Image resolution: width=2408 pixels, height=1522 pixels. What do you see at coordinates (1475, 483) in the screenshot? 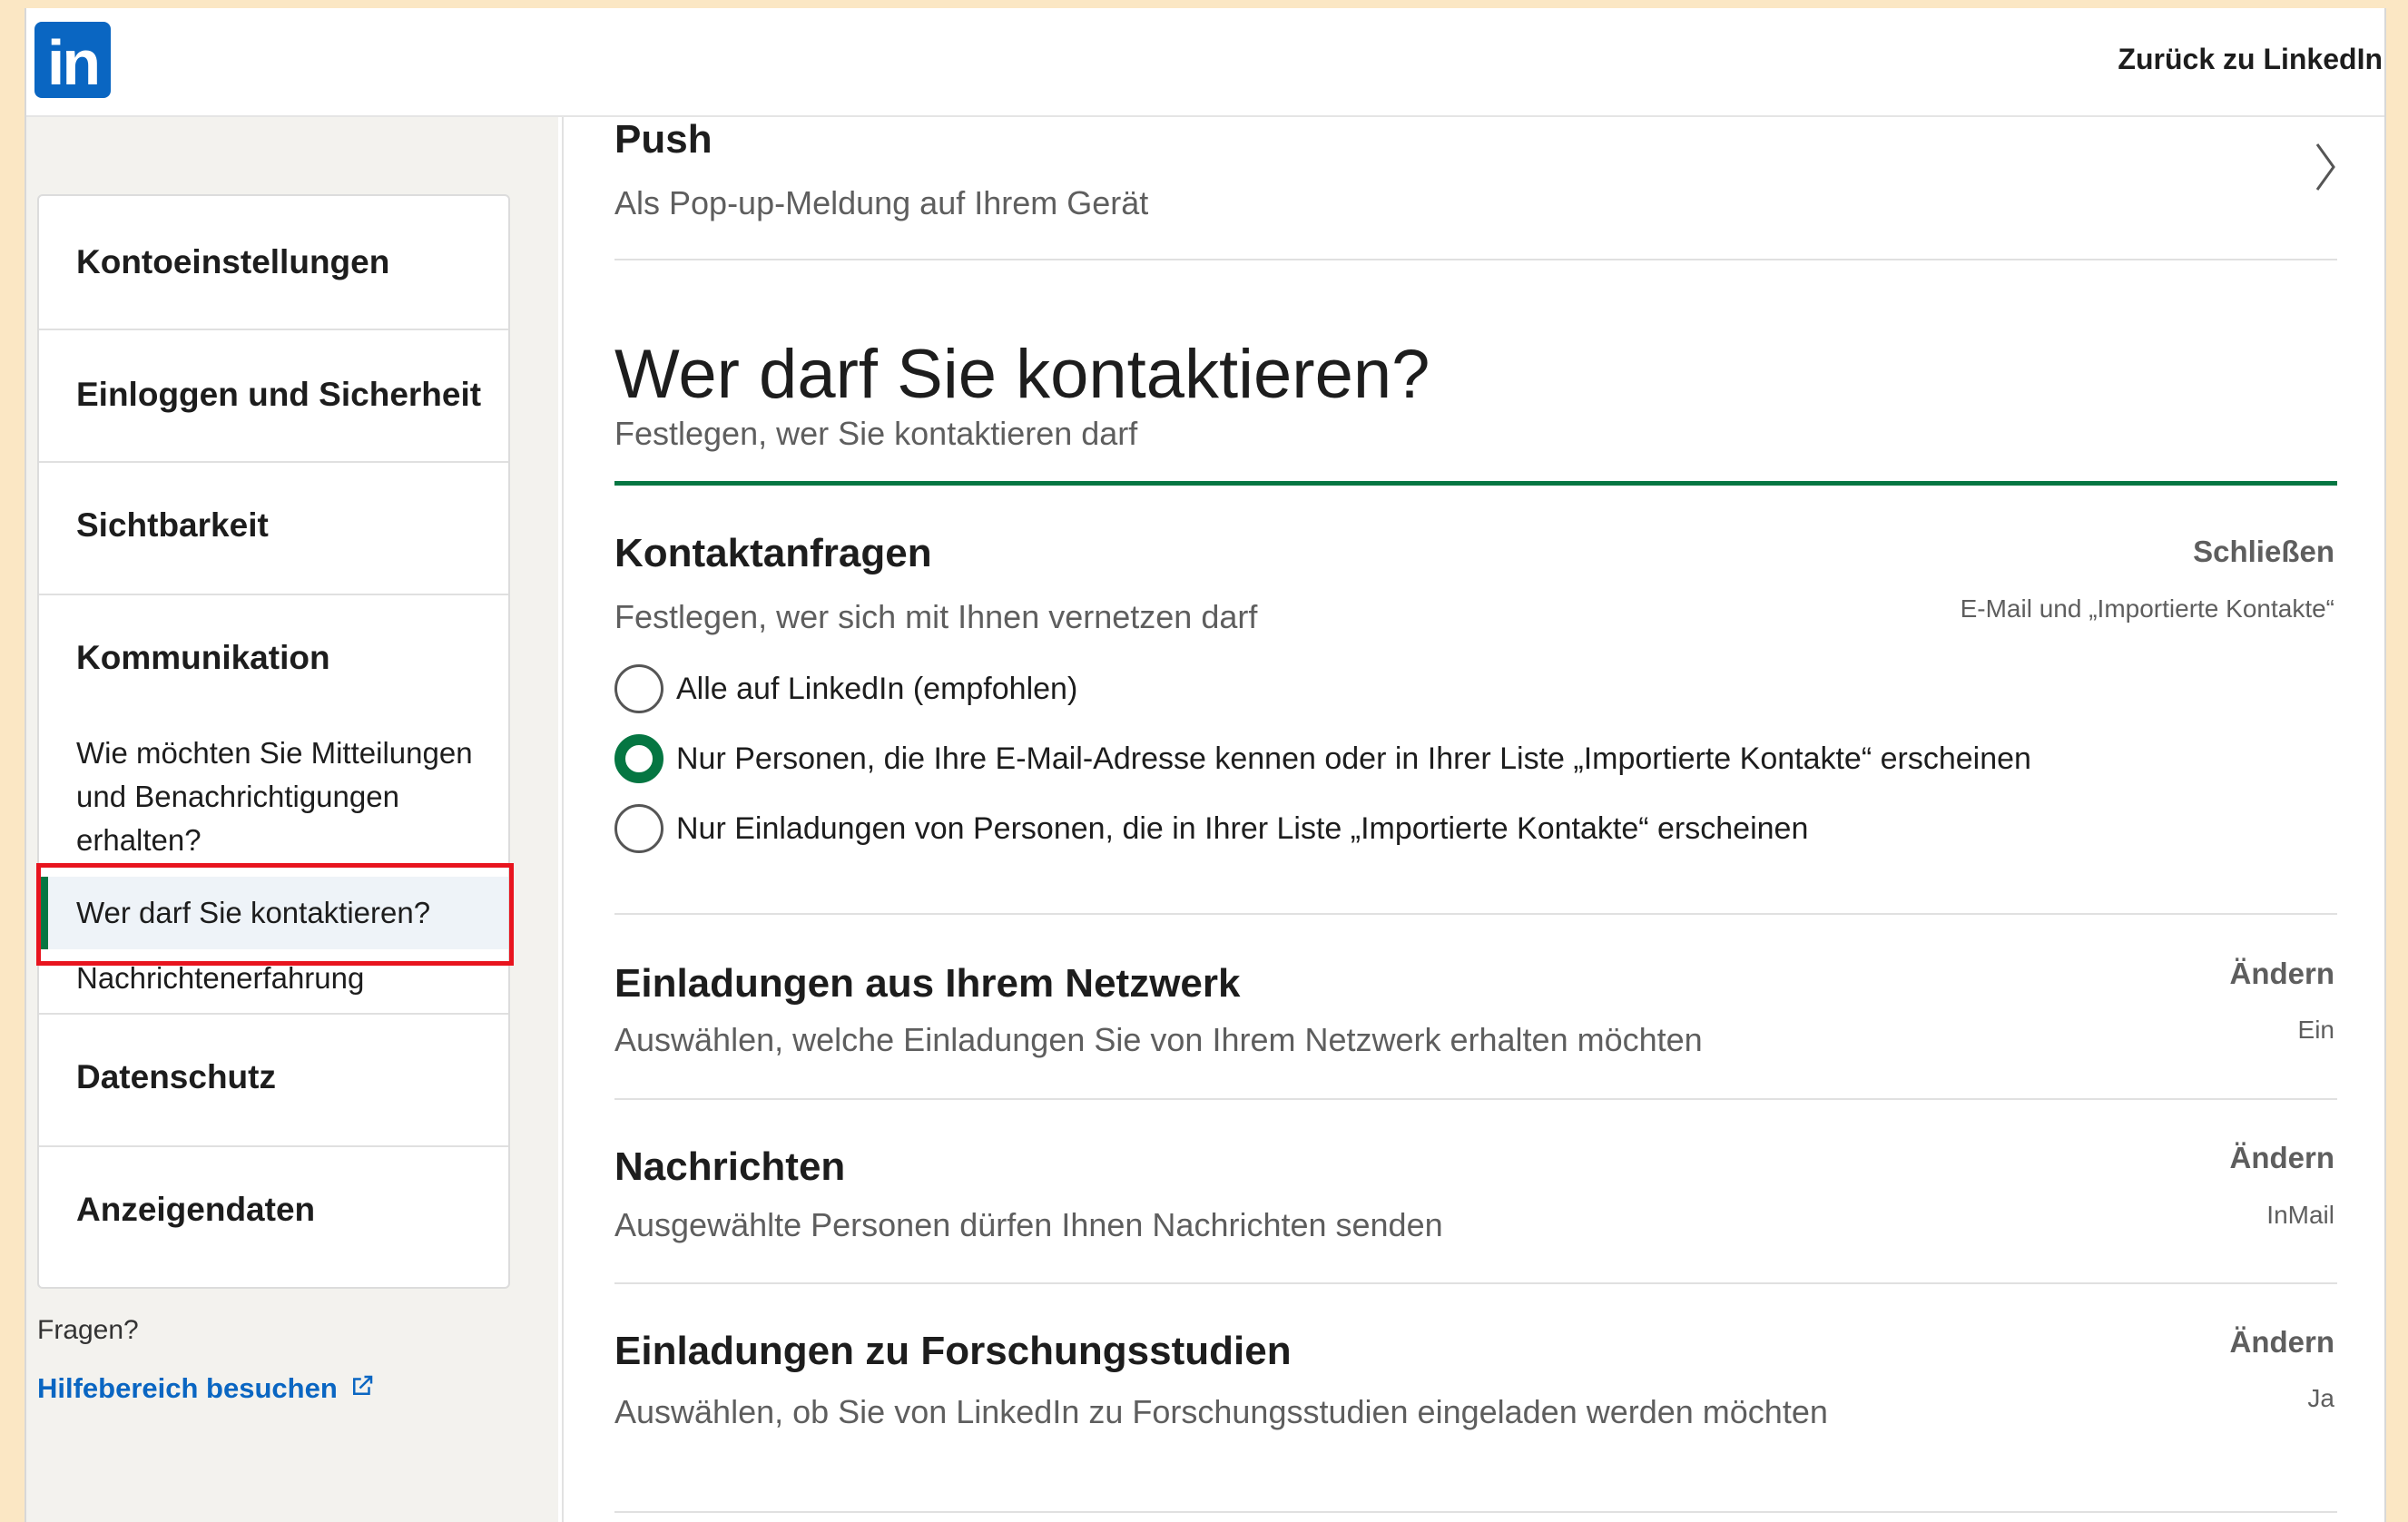
I see `section-accent-rule` at bounding box center [1475, 483].